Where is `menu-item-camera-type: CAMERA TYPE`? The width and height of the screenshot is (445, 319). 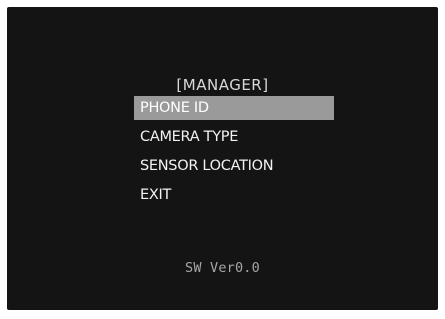
menu-item-camera-type: CAMERA TYPE is located at coordinates (234, 137).